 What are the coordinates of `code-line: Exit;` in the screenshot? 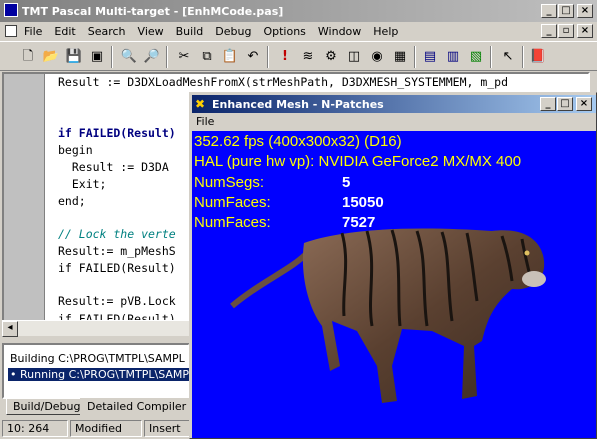 It's located at (82, 184).